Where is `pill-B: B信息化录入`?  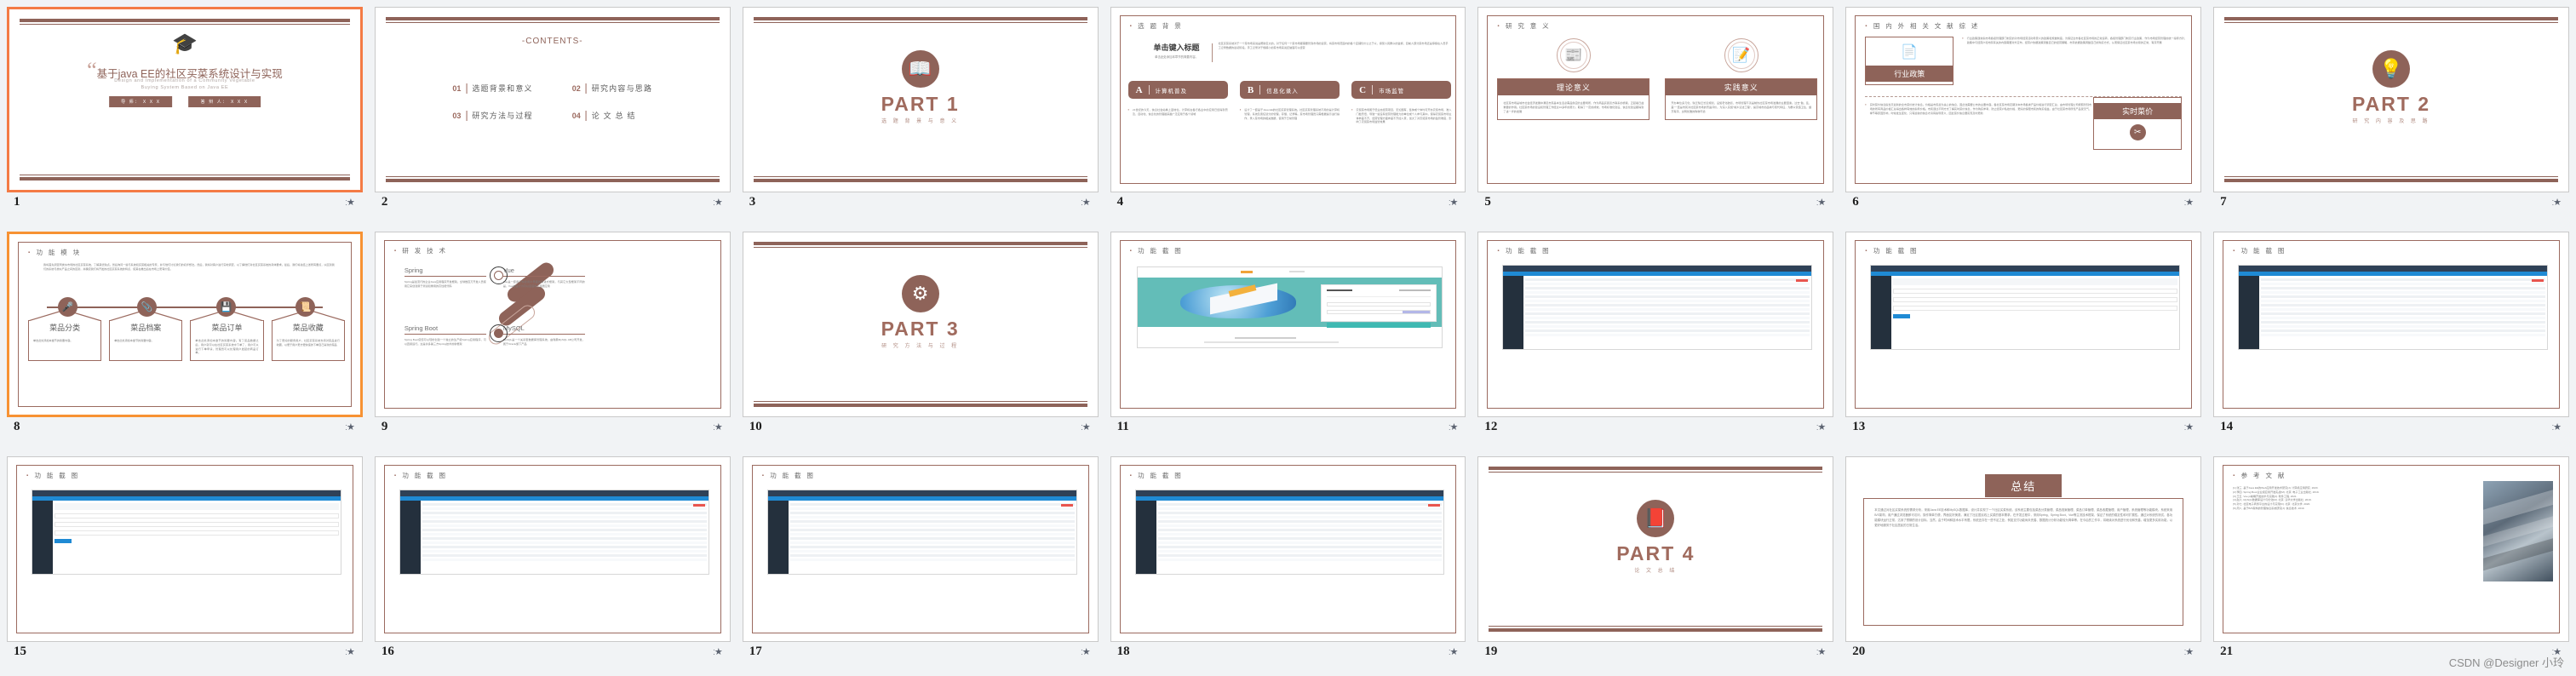
pill-B: B信息化录入 is located at coordinates (1290, 90).